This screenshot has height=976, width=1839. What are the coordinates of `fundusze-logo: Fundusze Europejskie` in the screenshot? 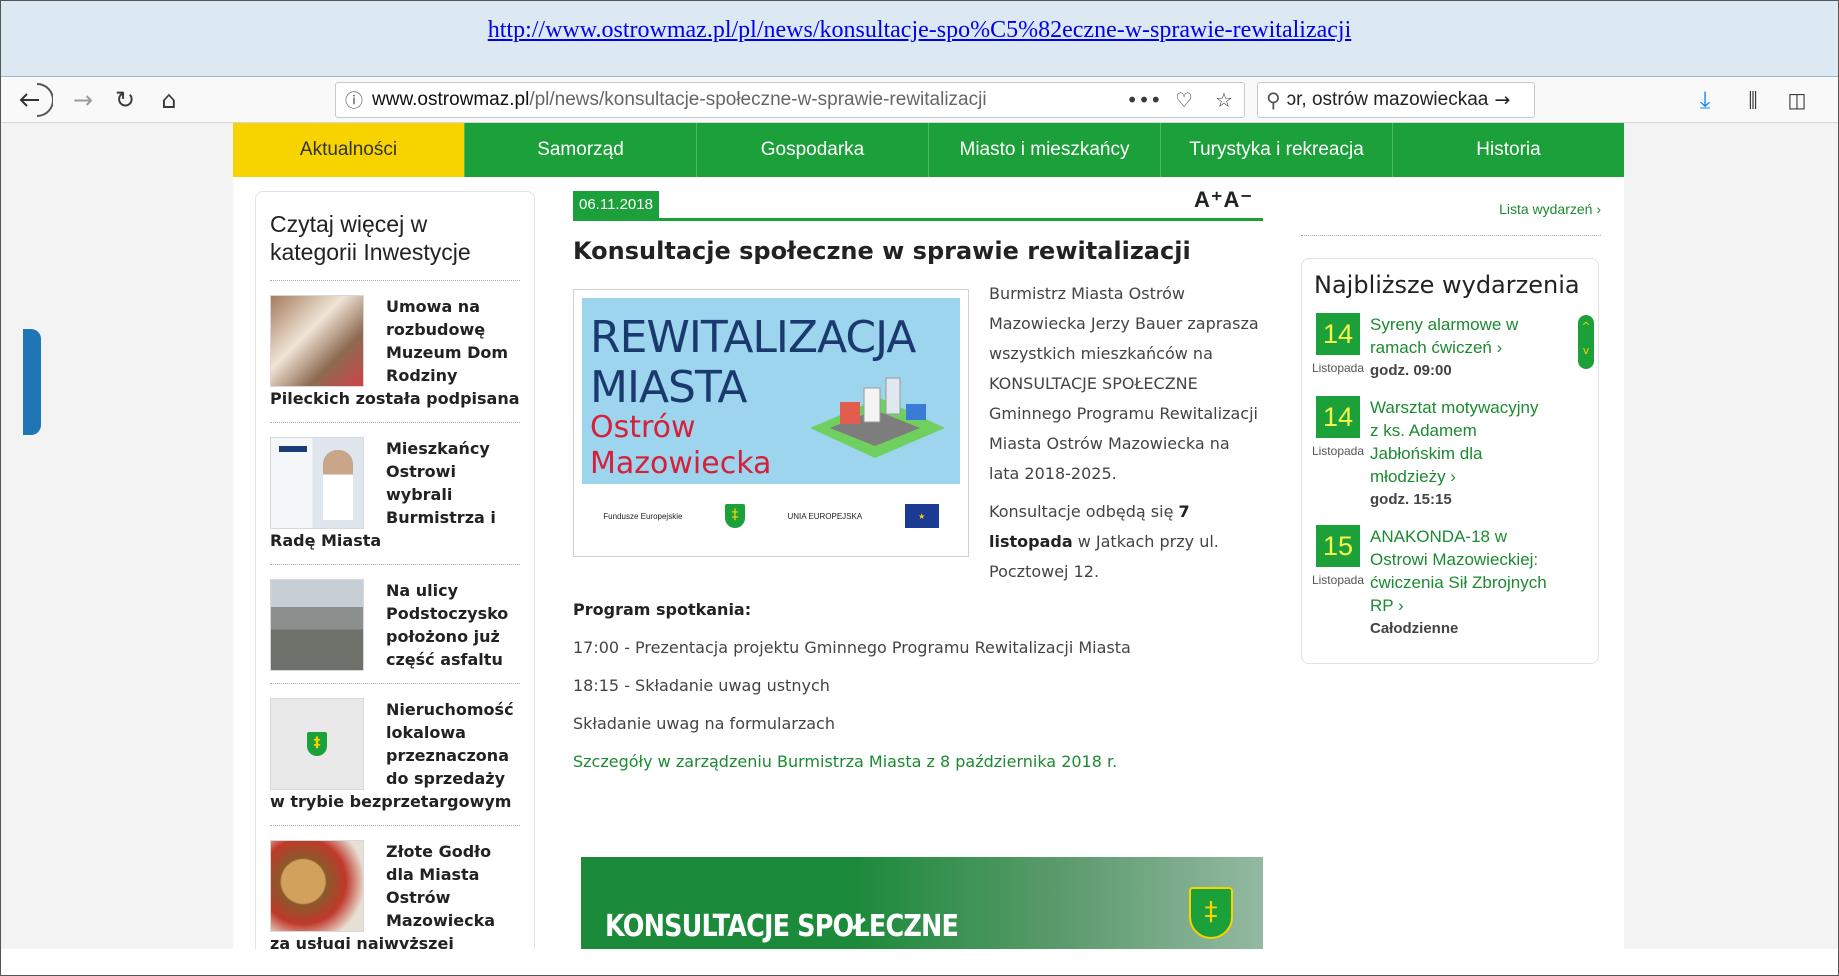 It's located at (643, 516).